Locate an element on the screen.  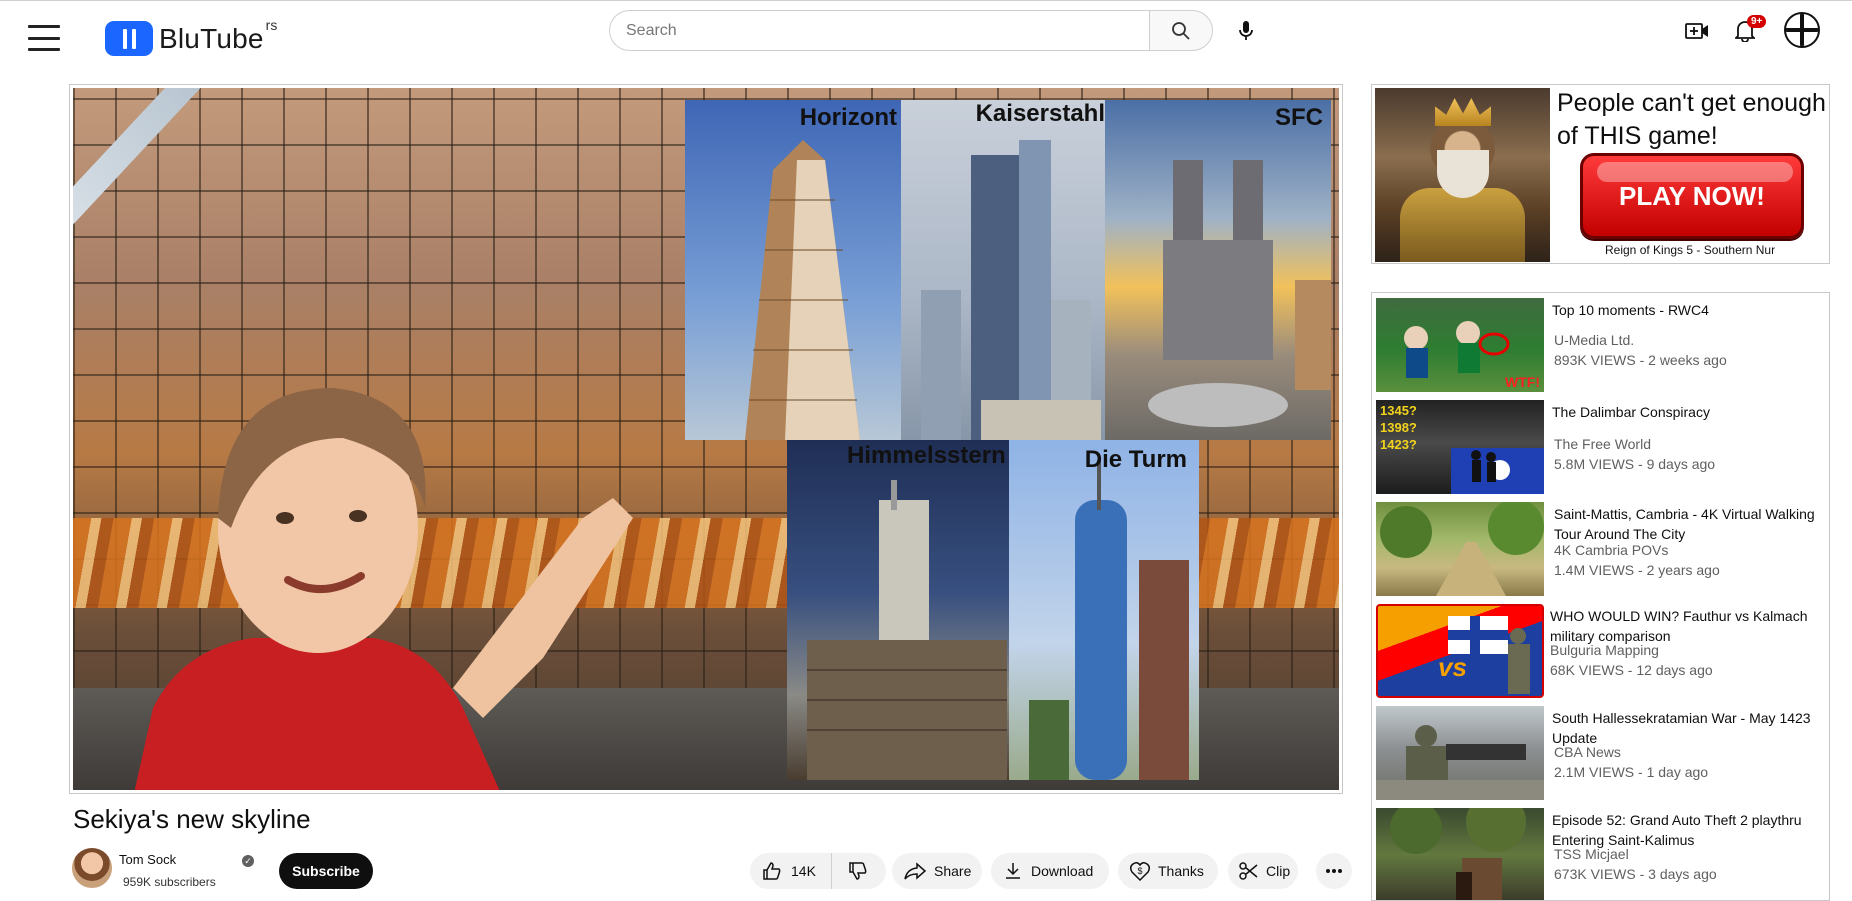
building-card-himmelsstern: Himmelsstern is located at coordinates (898, 610).